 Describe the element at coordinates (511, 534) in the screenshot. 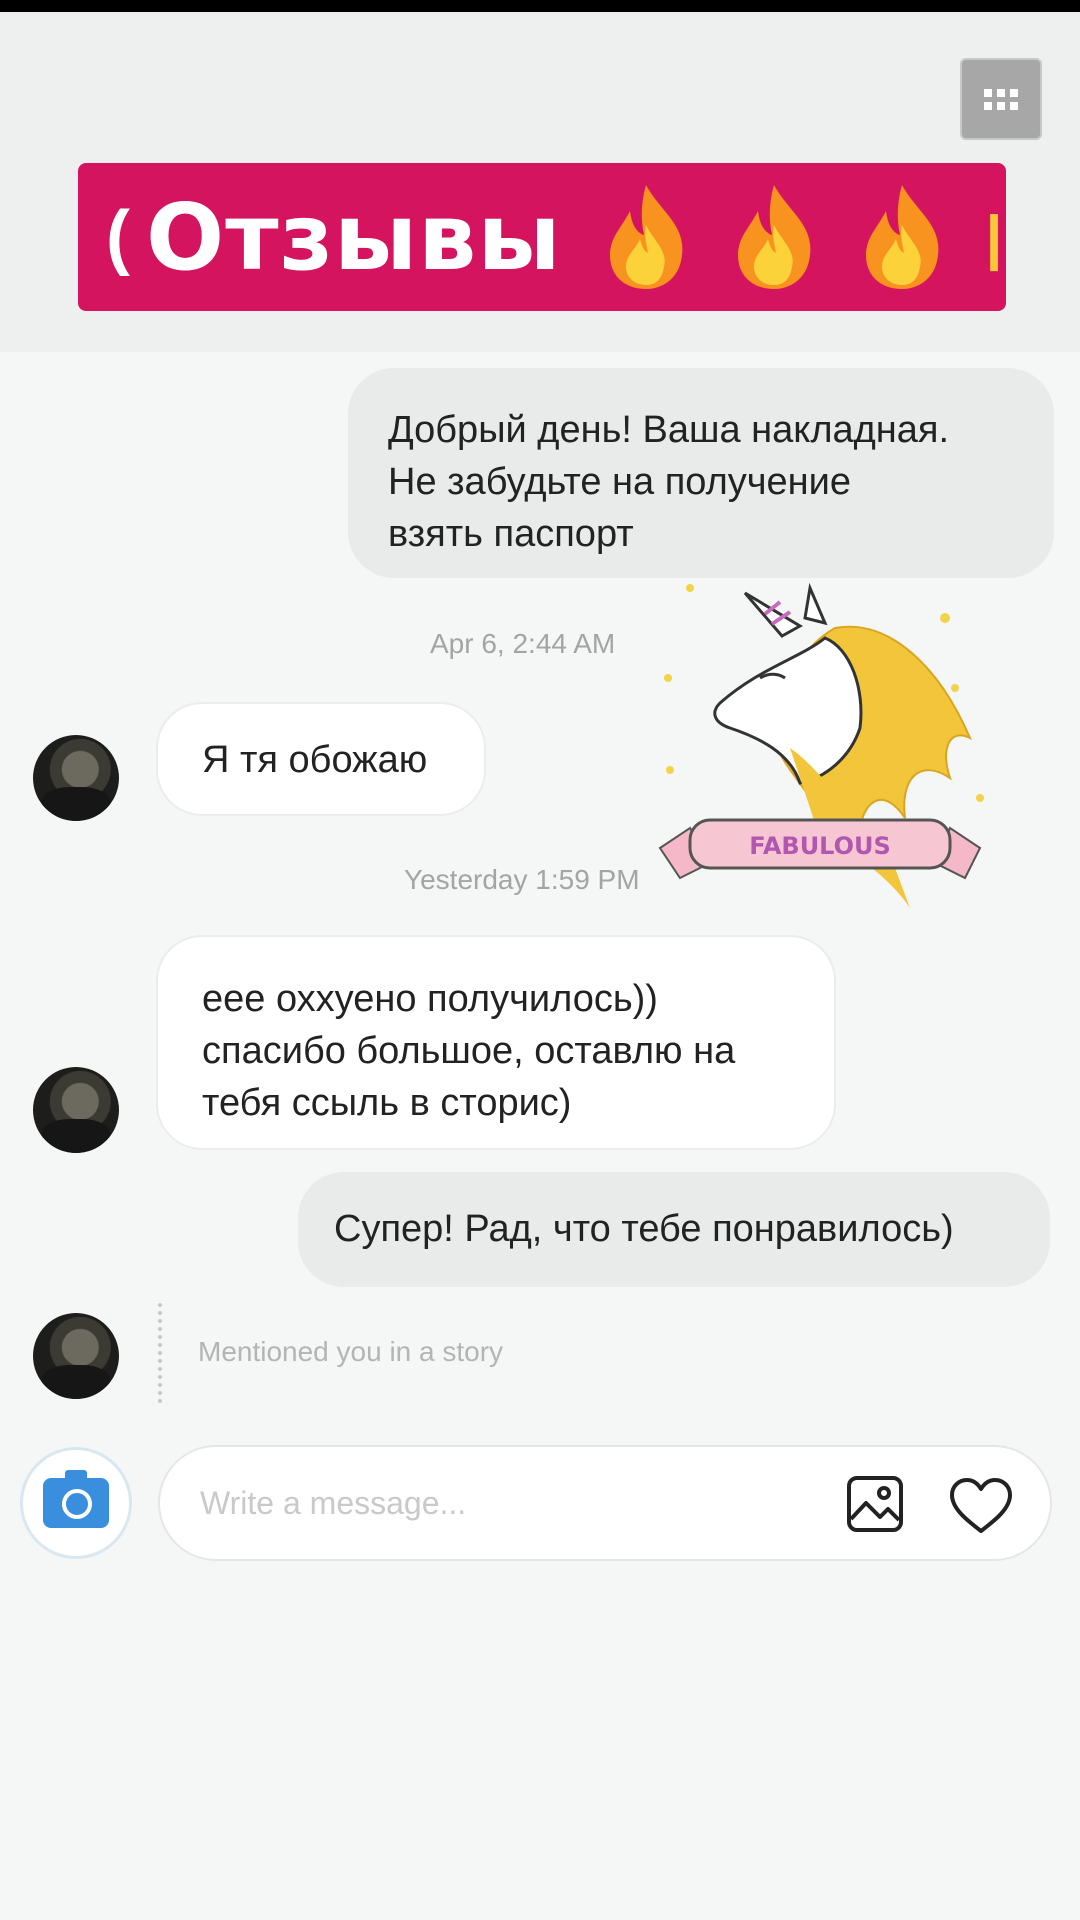

I see `message-line: взять паспорт` at that location.